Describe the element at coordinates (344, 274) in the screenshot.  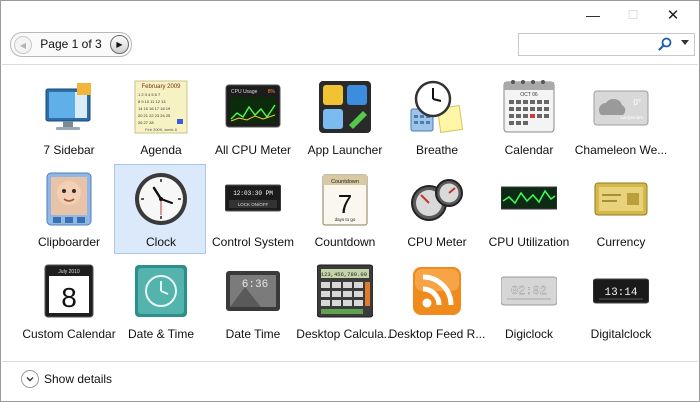
I see `calc-display-text: 123,456,789.00` at that location.